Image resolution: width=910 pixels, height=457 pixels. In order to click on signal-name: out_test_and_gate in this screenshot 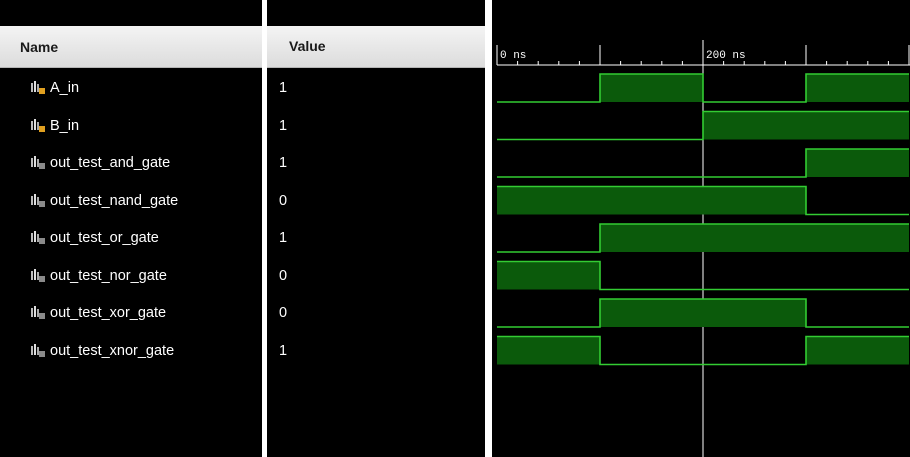, I will do `click(110, 163)`.